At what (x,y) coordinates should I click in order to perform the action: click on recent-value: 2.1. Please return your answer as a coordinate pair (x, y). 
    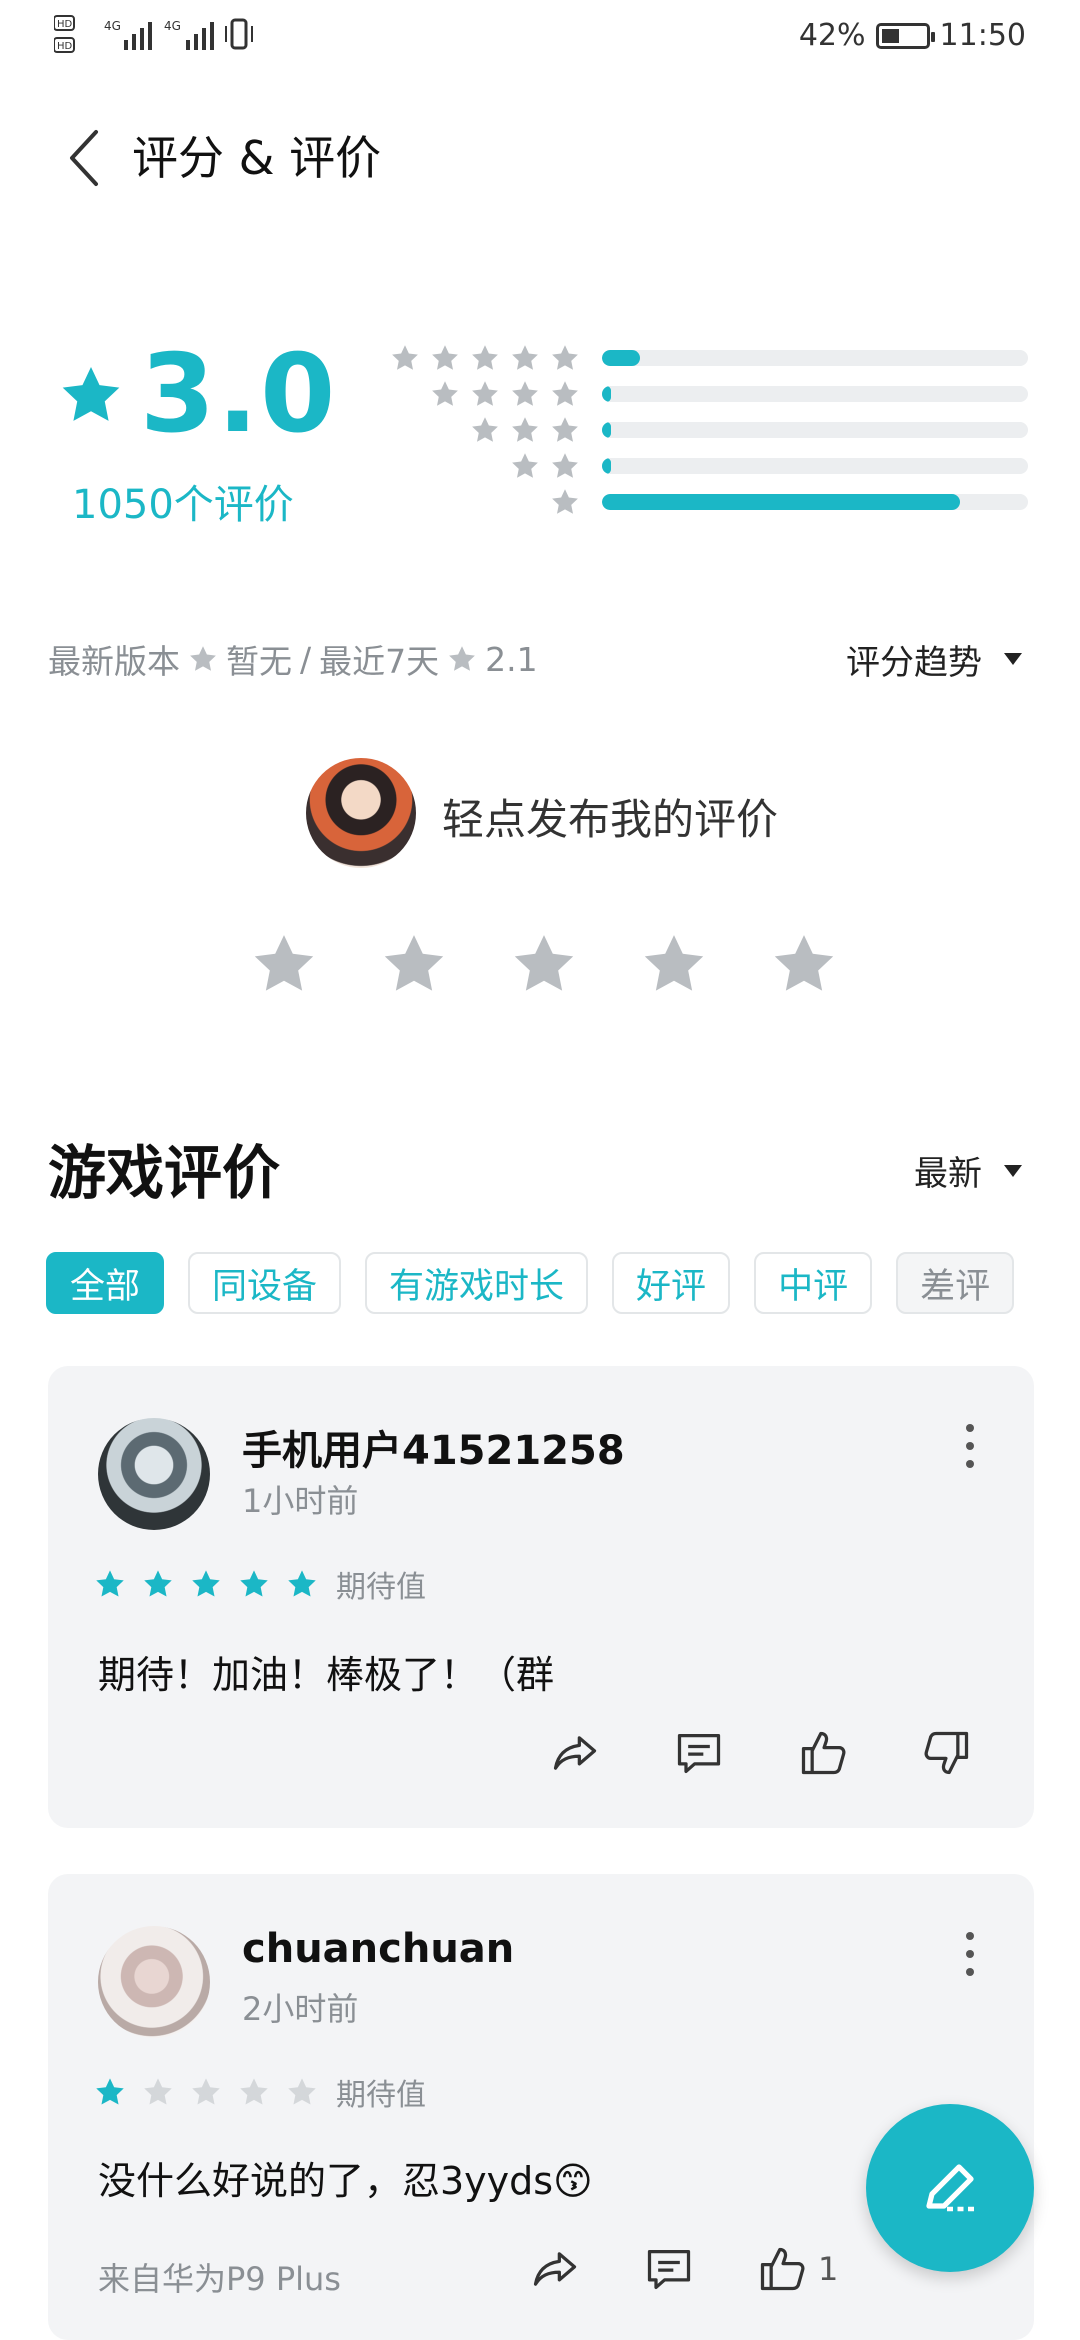
    Looking at the image, I should click on (511, 659).